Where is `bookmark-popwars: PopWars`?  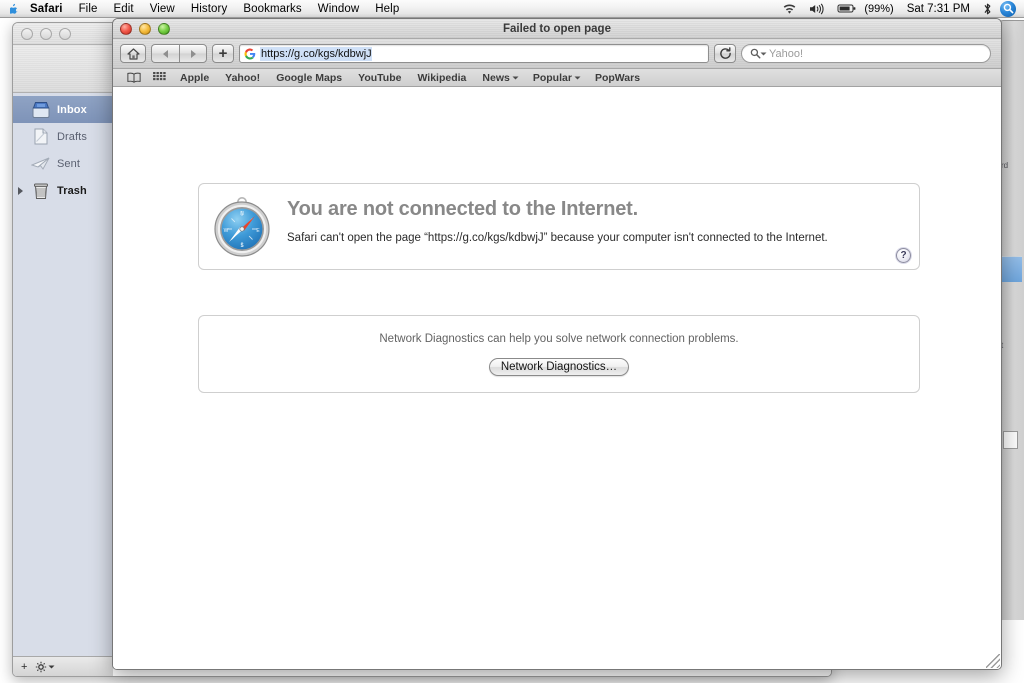
bookmark-popwars: PopWars is located at coordinates (617, 78).